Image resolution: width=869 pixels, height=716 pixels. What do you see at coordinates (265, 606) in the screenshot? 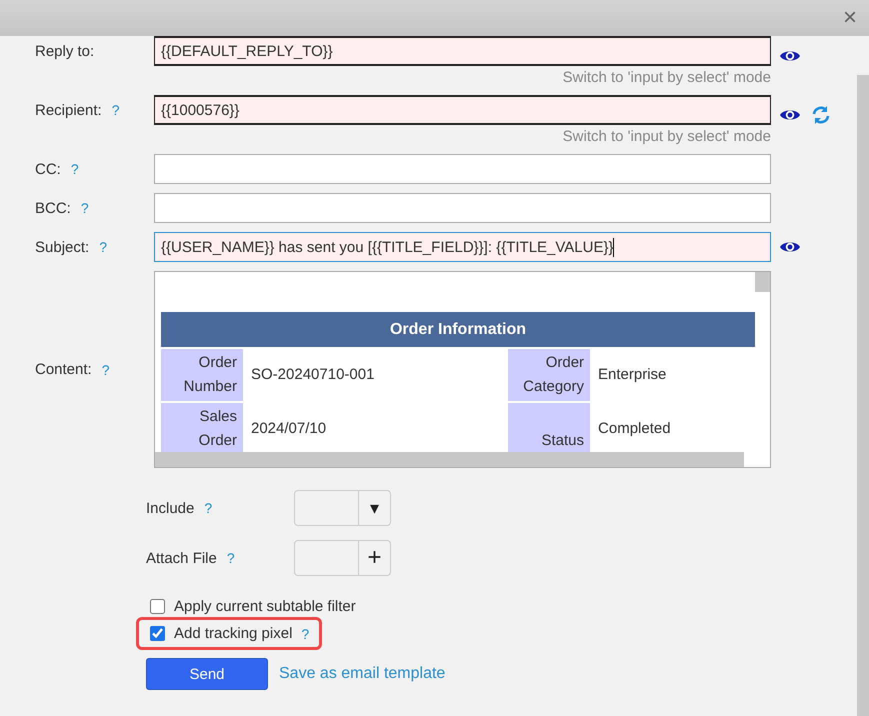
I see `option-label: Apply current subtable filter` at bounding box center [265, 606].